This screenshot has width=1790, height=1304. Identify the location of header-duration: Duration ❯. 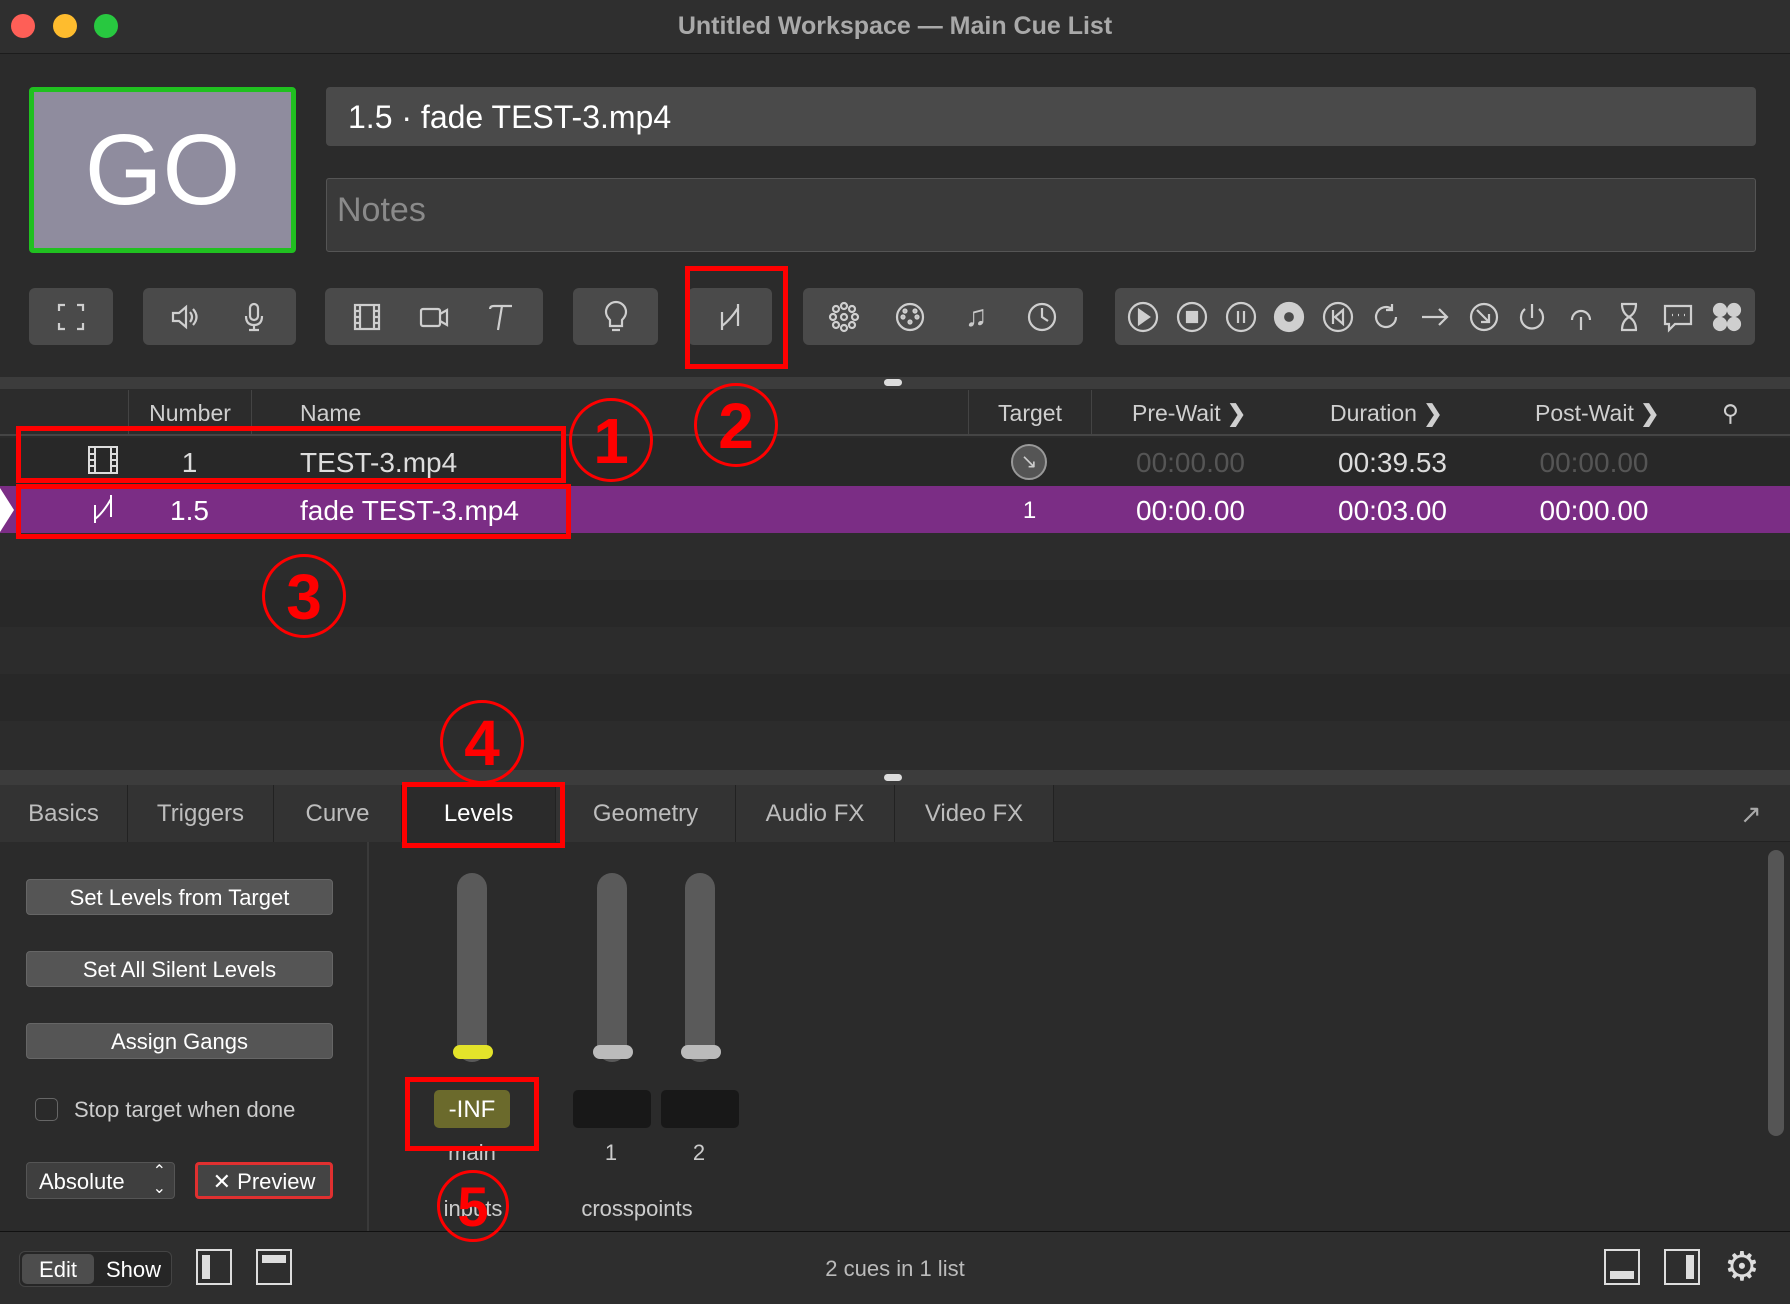
(1392, 412).